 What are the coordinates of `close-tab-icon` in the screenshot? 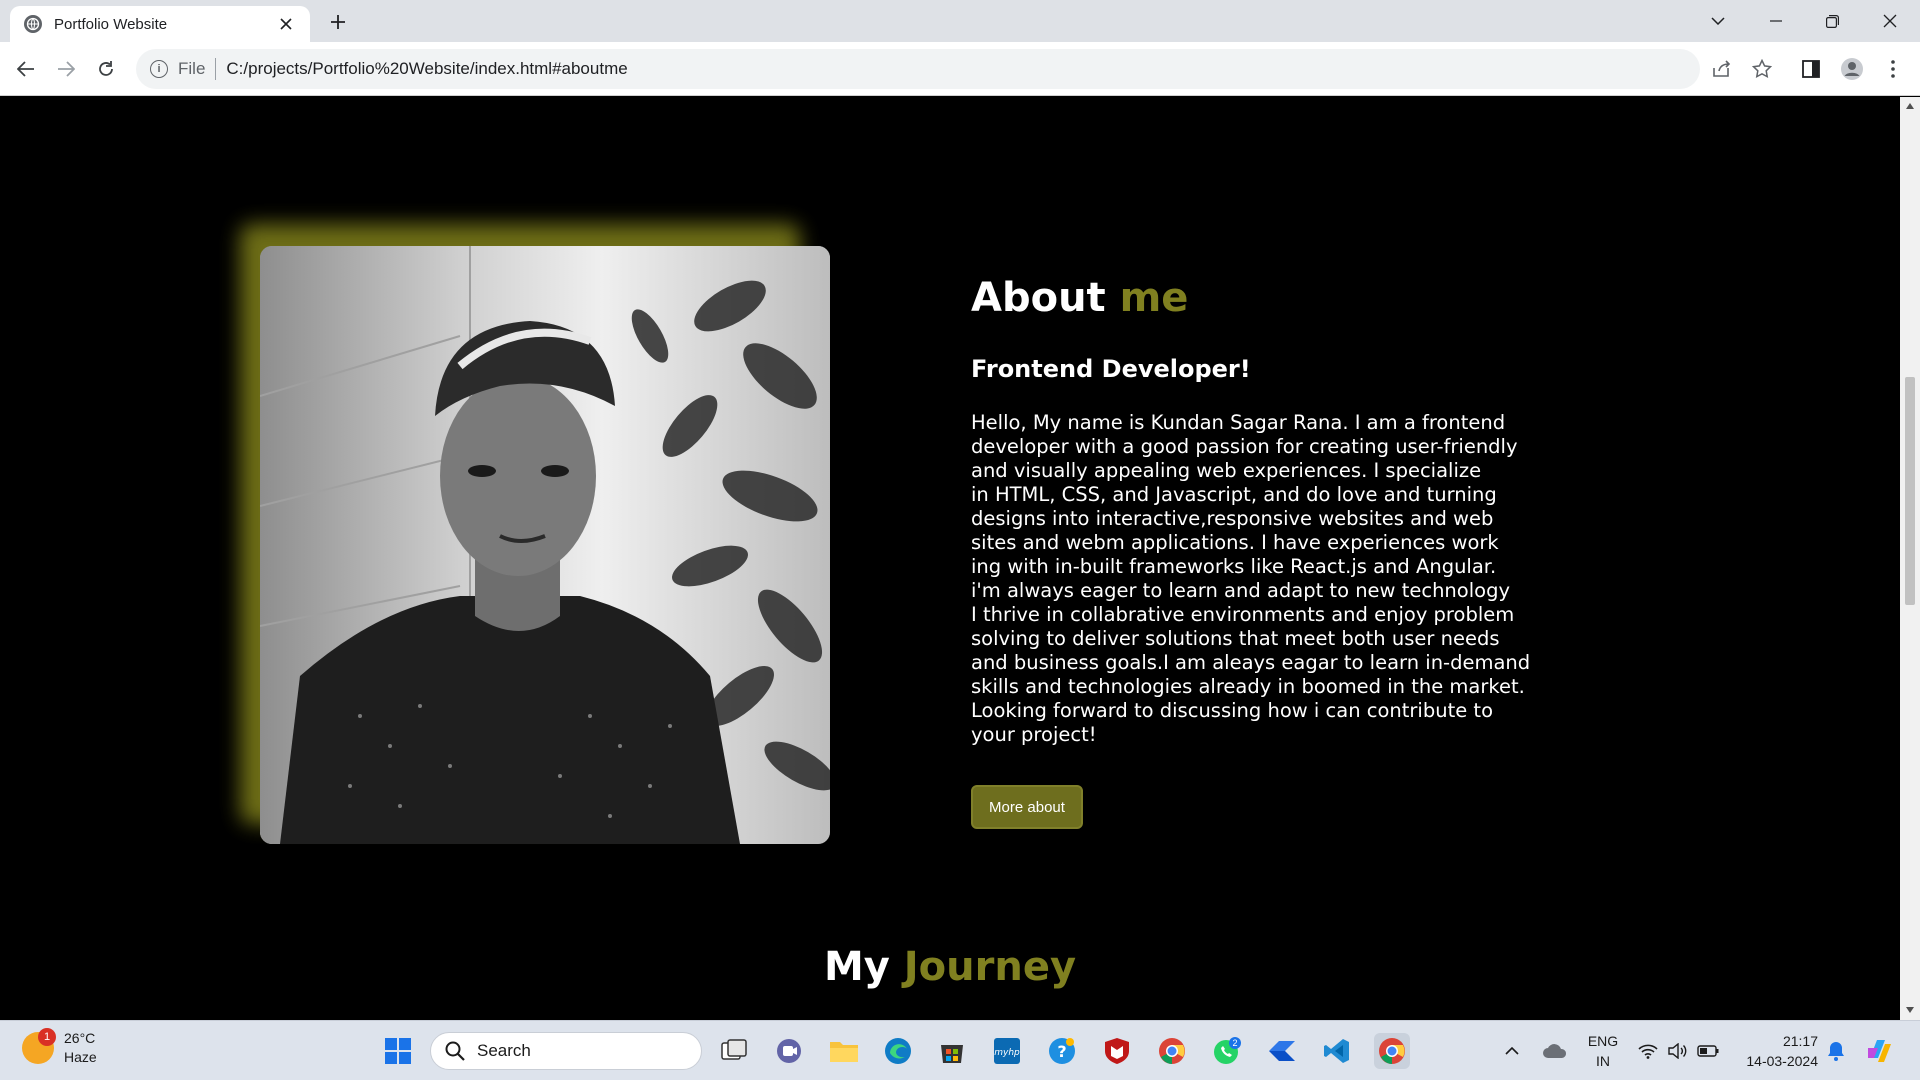 It's located at (286, 24).